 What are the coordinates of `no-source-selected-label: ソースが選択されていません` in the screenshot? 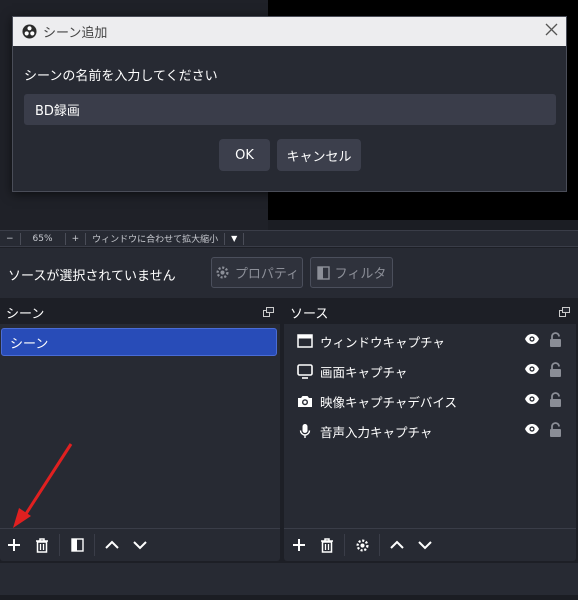 It's located at (92, 276).